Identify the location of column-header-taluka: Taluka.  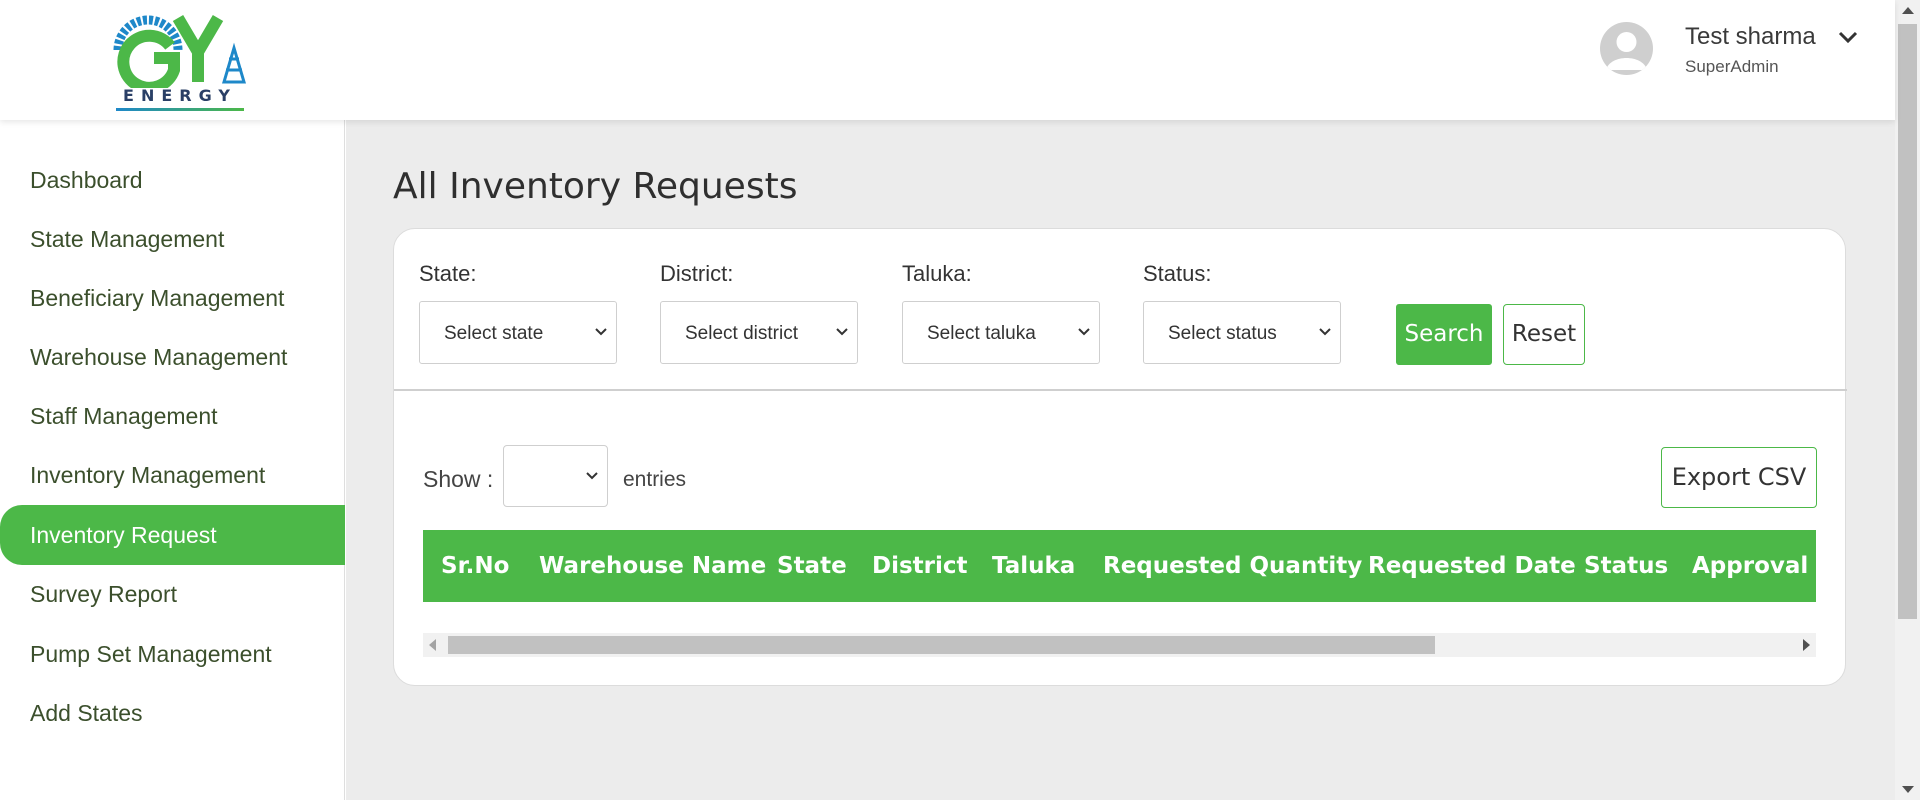
(1033, 566).